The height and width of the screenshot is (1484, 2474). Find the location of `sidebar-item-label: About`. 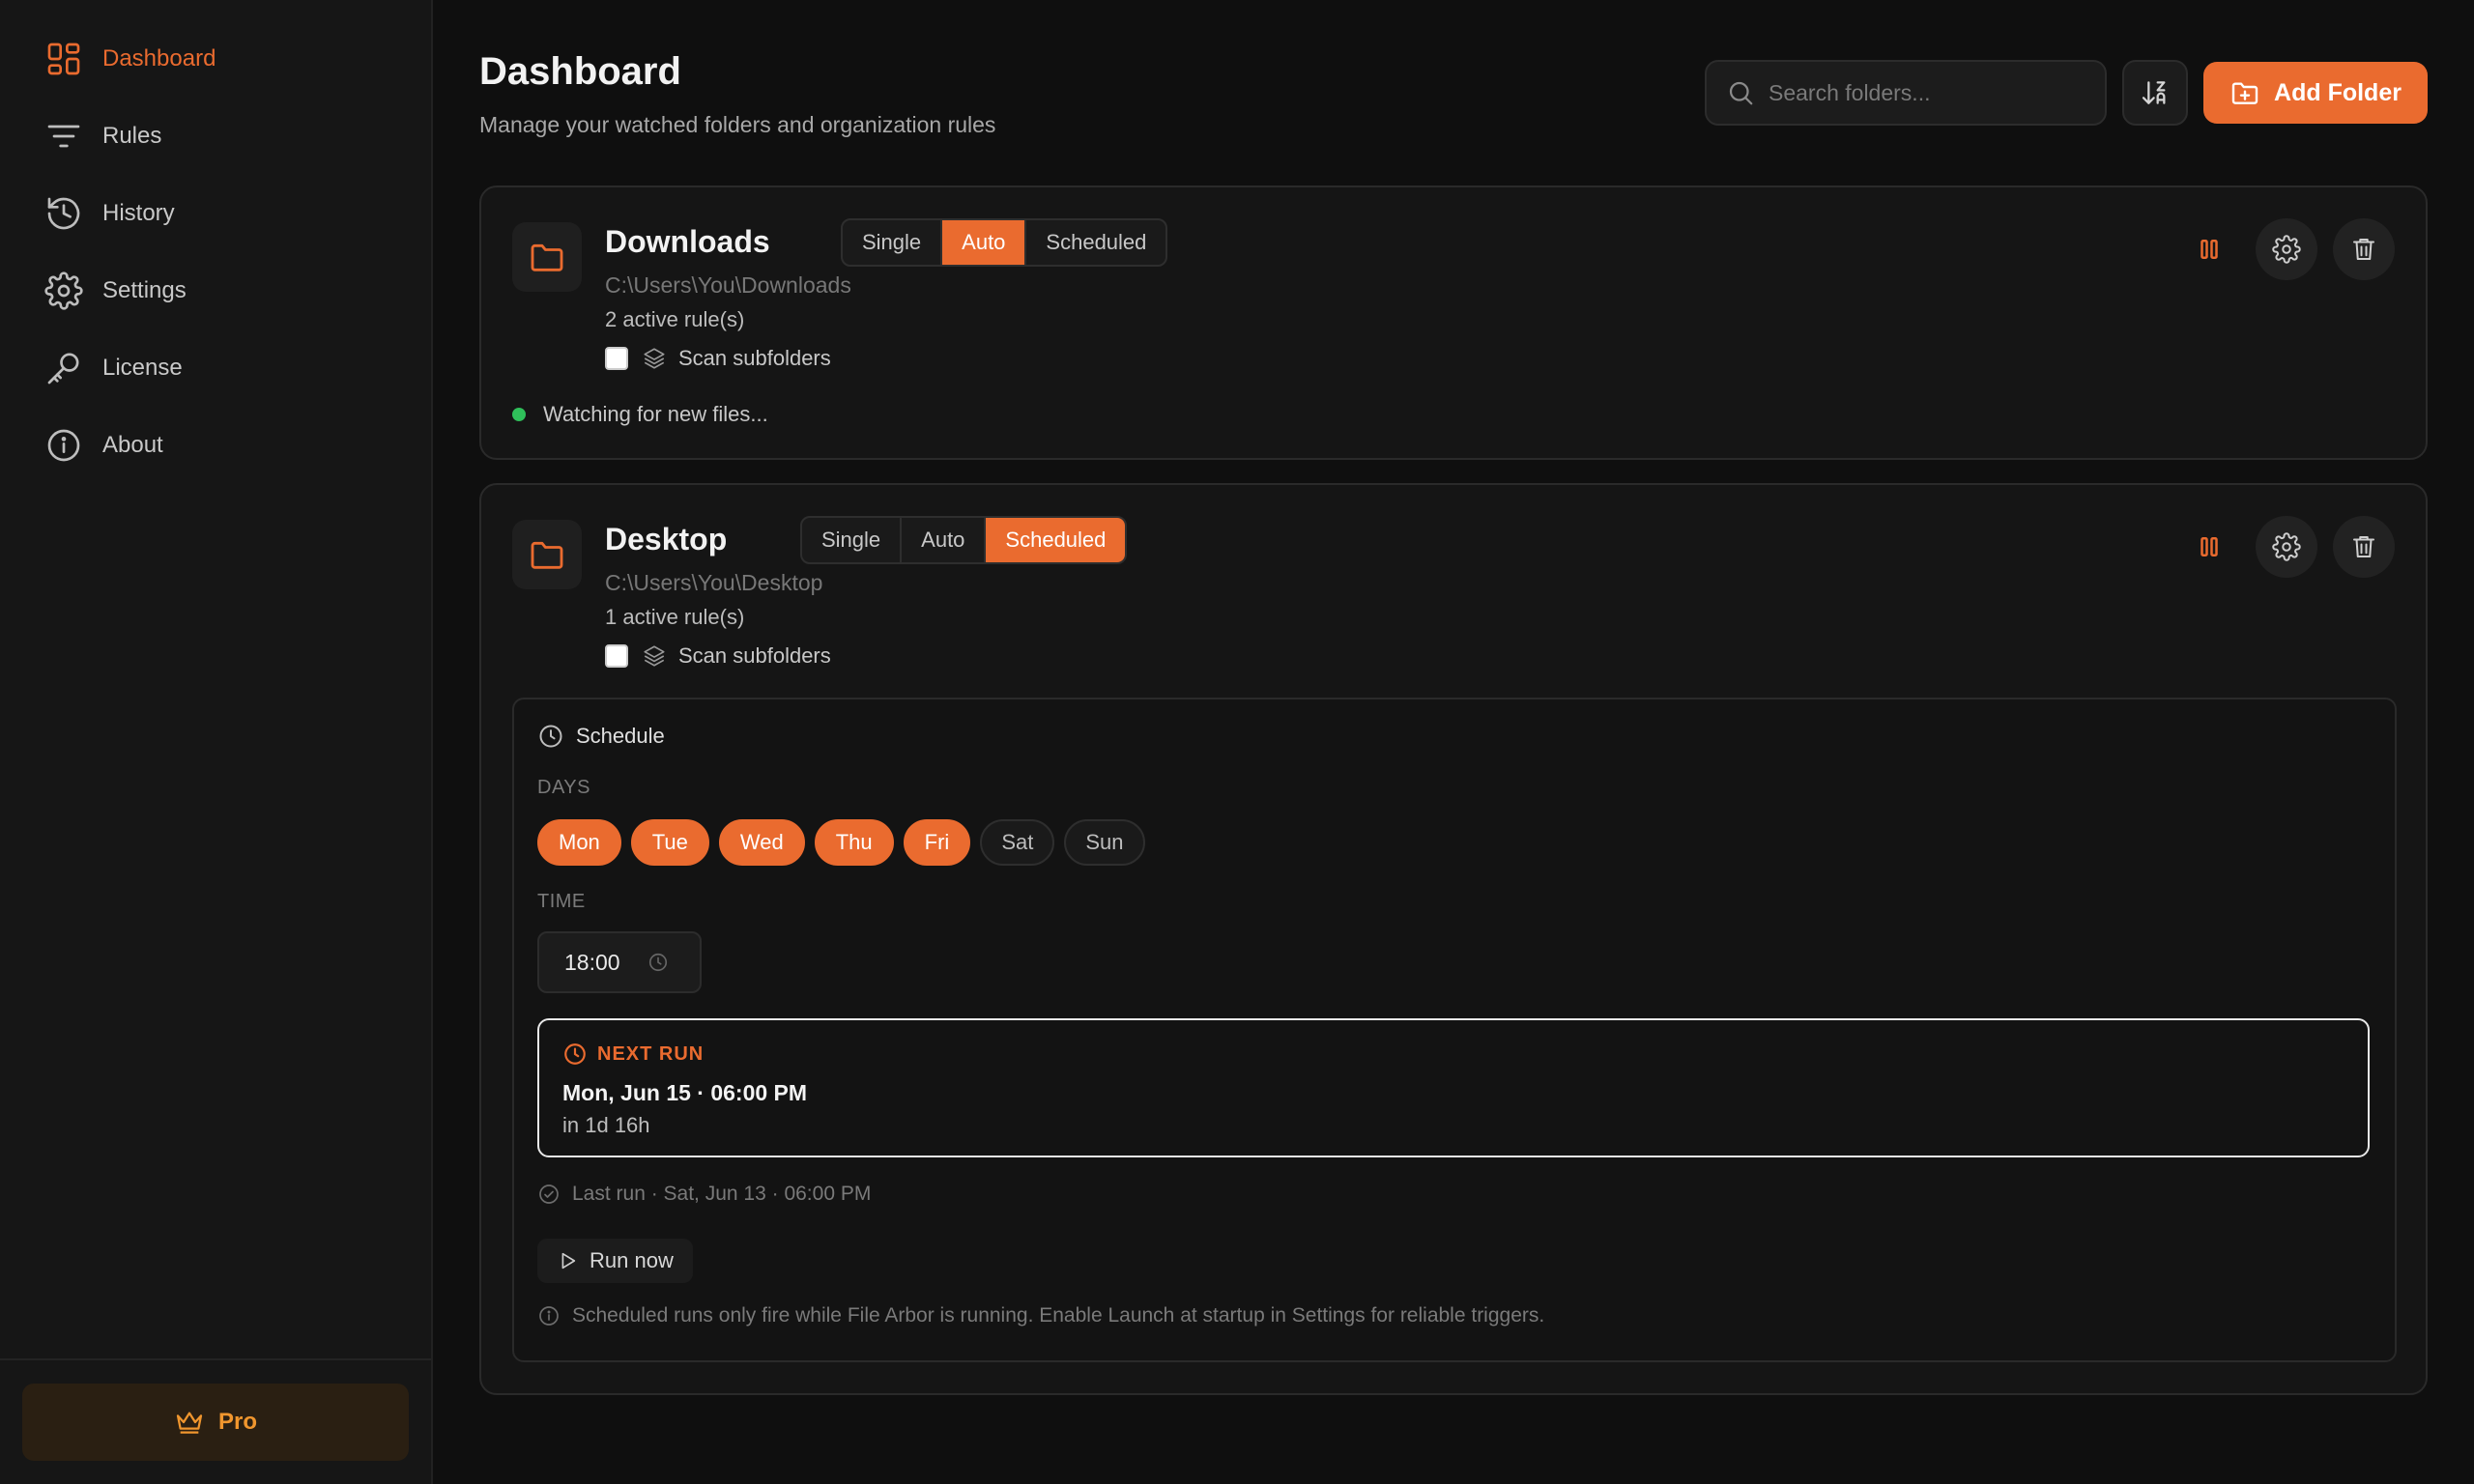

sidebar-item-label: About is located at coordinates (132, 445).